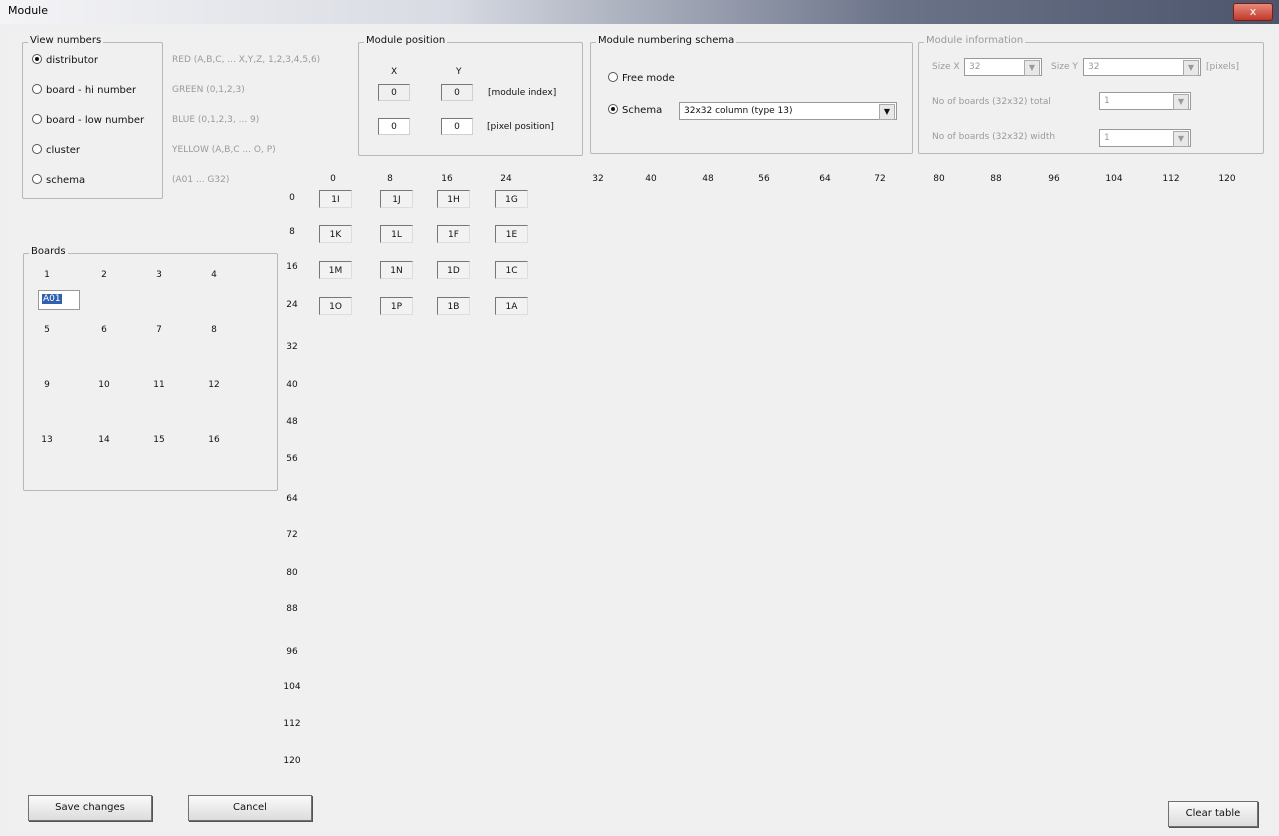  Describe the element at coordinates (511, 306) in the screenshot. I see `grid-cell: 1A` at that location.